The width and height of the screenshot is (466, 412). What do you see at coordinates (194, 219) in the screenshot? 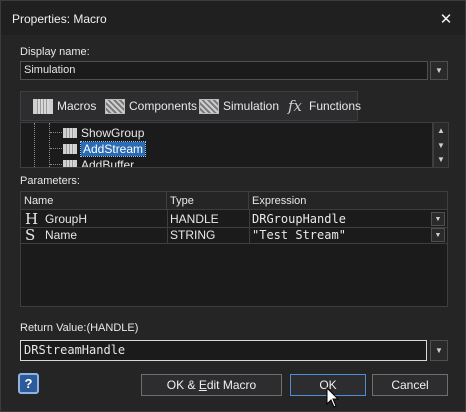
I see `param-type-cell: HANDLE` at bounding box center [194, 219].